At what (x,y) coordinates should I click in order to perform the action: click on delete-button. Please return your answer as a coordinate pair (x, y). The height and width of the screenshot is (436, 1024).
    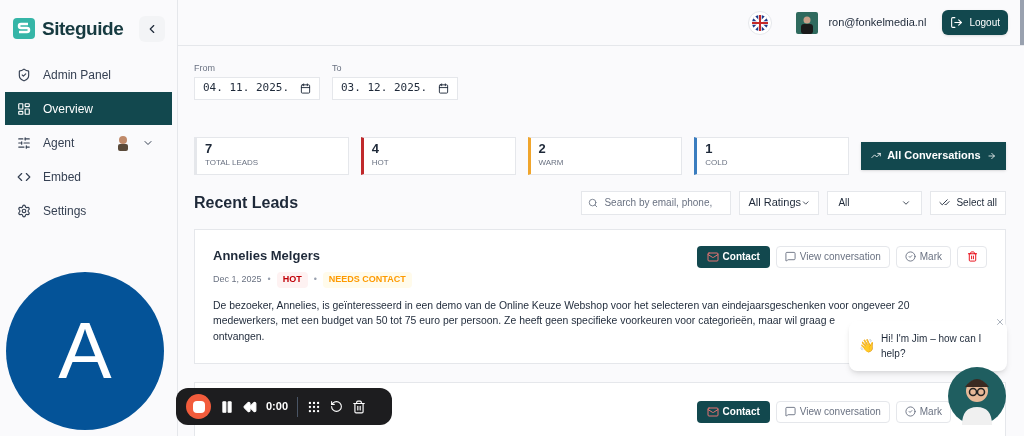
    Looking at the image, I should click on (972, 256).